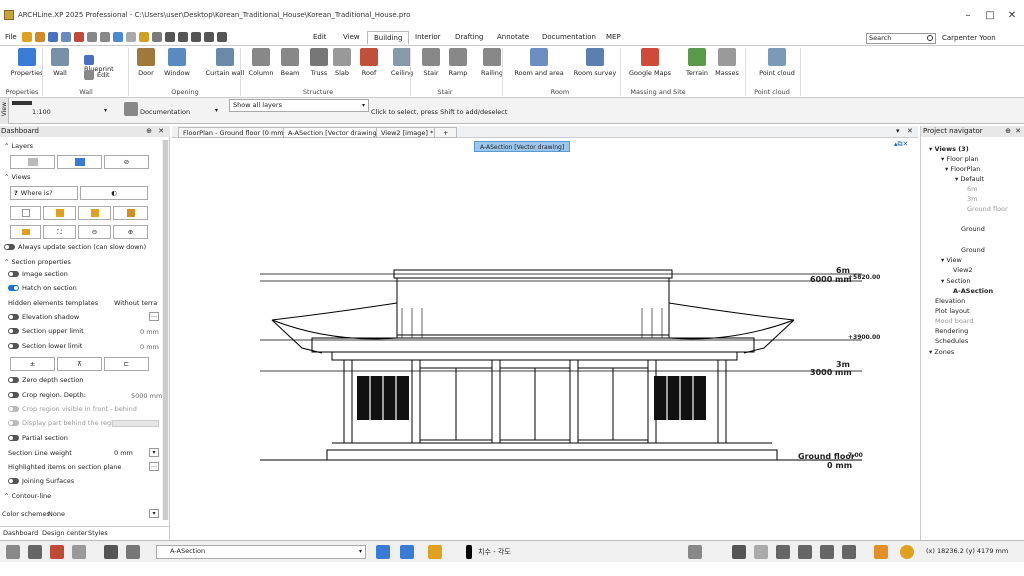 Image resolution: width=1024 pixels, height=576 pixels. Describe the element at coordinates (53, 37) in the screenshot. I see `save-icon` at that location.